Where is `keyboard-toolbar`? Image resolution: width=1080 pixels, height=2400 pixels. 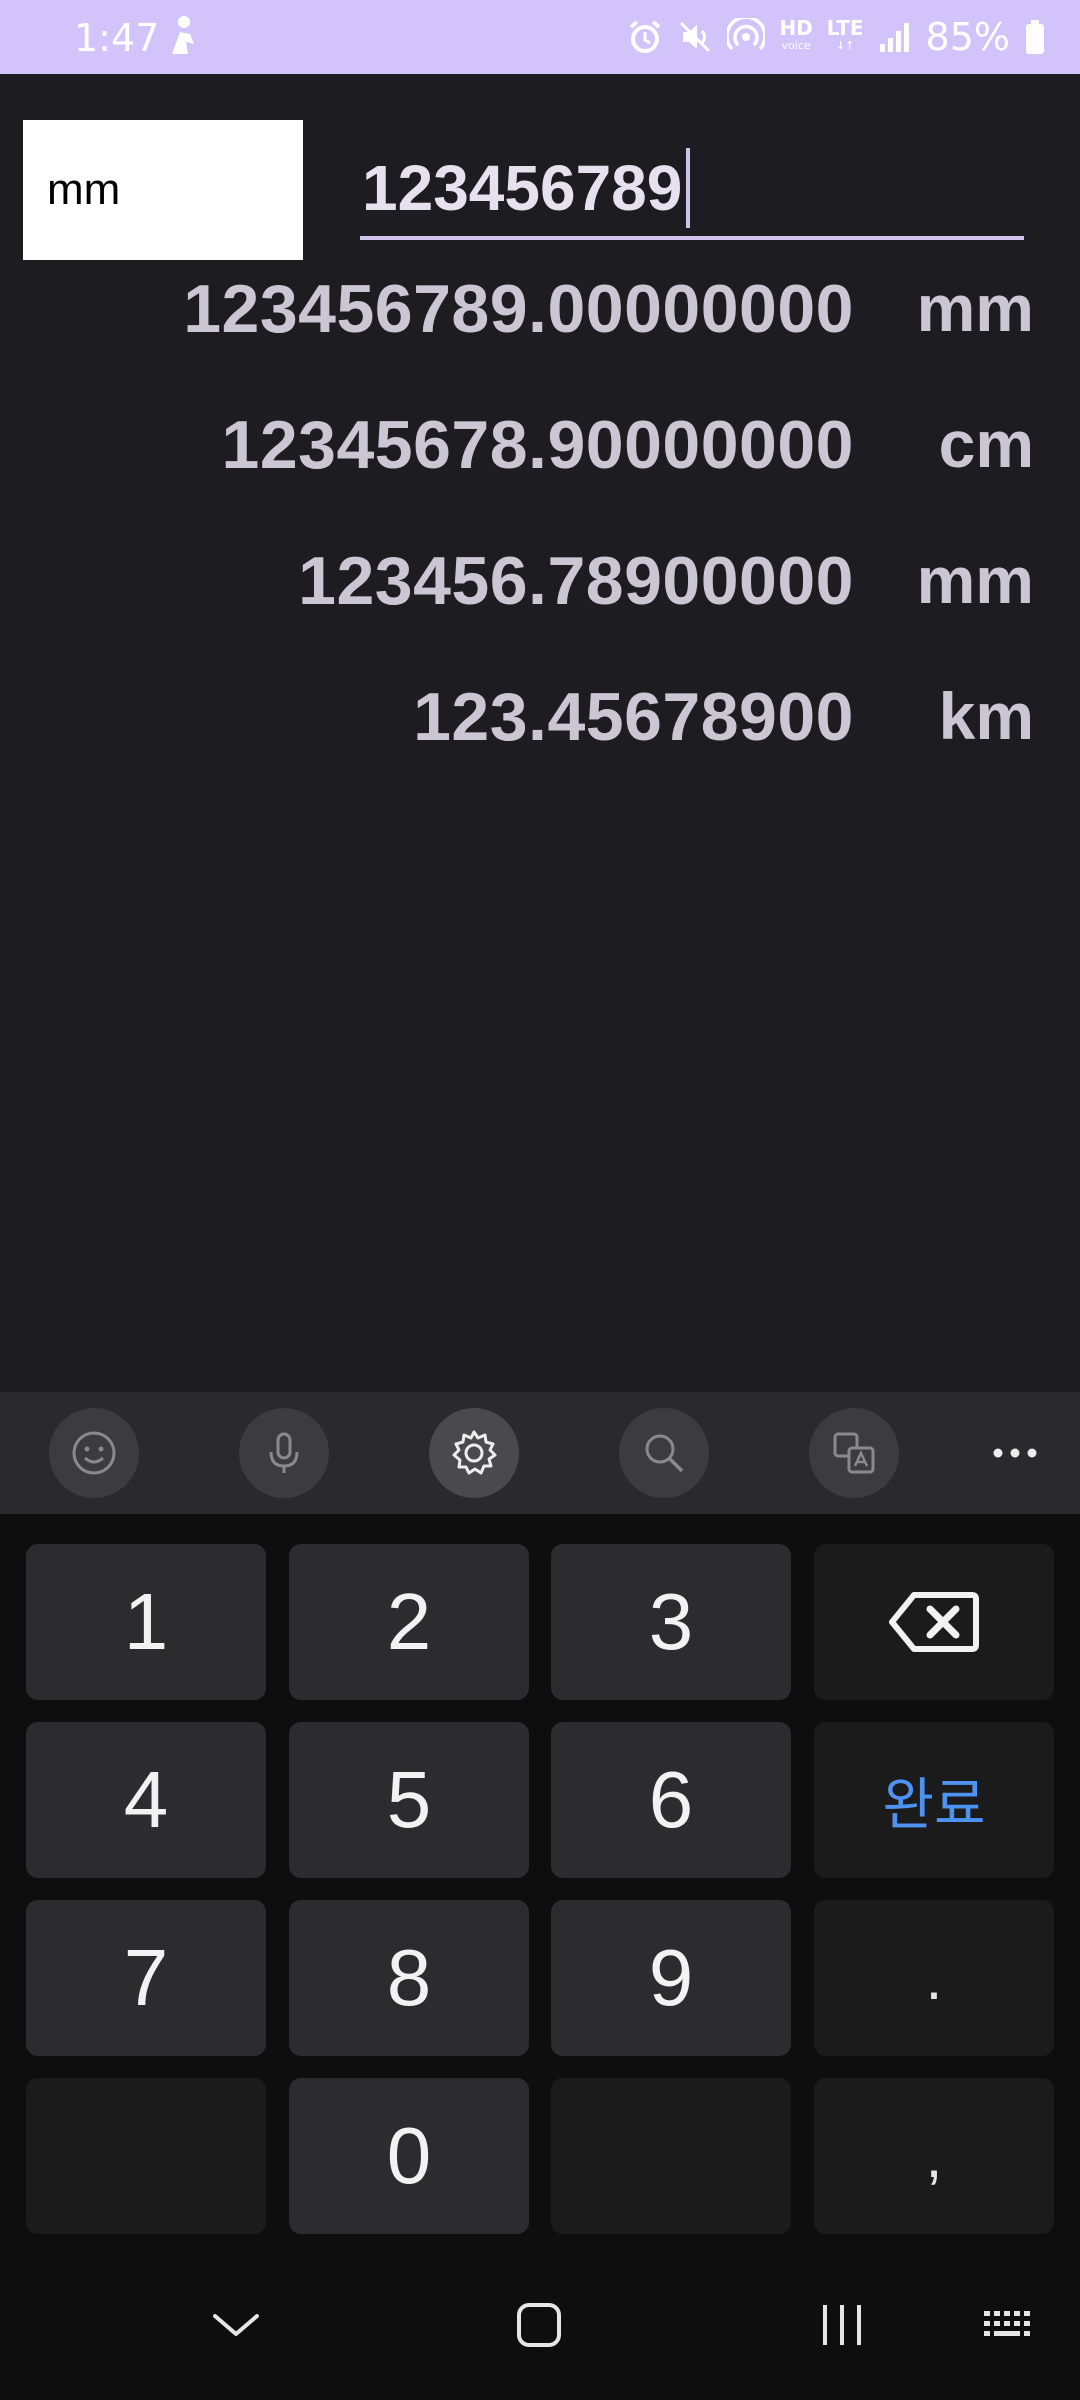 keyboard-toolbar is located at coordinates (540, 1453).